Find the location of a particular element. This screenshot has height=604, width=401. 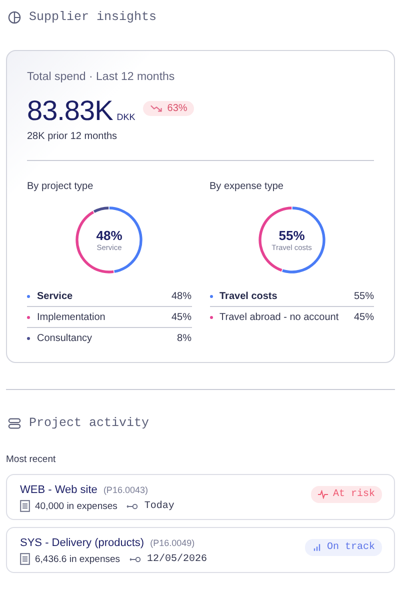

legend-label: Consultancy is located at coordinates (65, 338).